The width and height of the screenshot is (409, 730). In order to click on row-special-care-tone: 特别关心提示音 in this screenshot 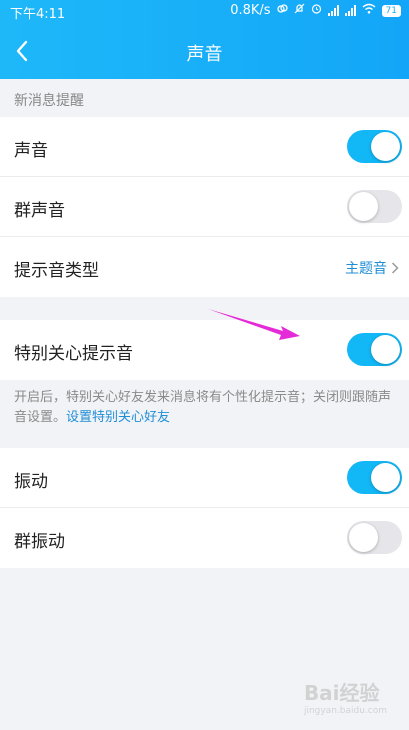, I will do `click(204, 350)`.